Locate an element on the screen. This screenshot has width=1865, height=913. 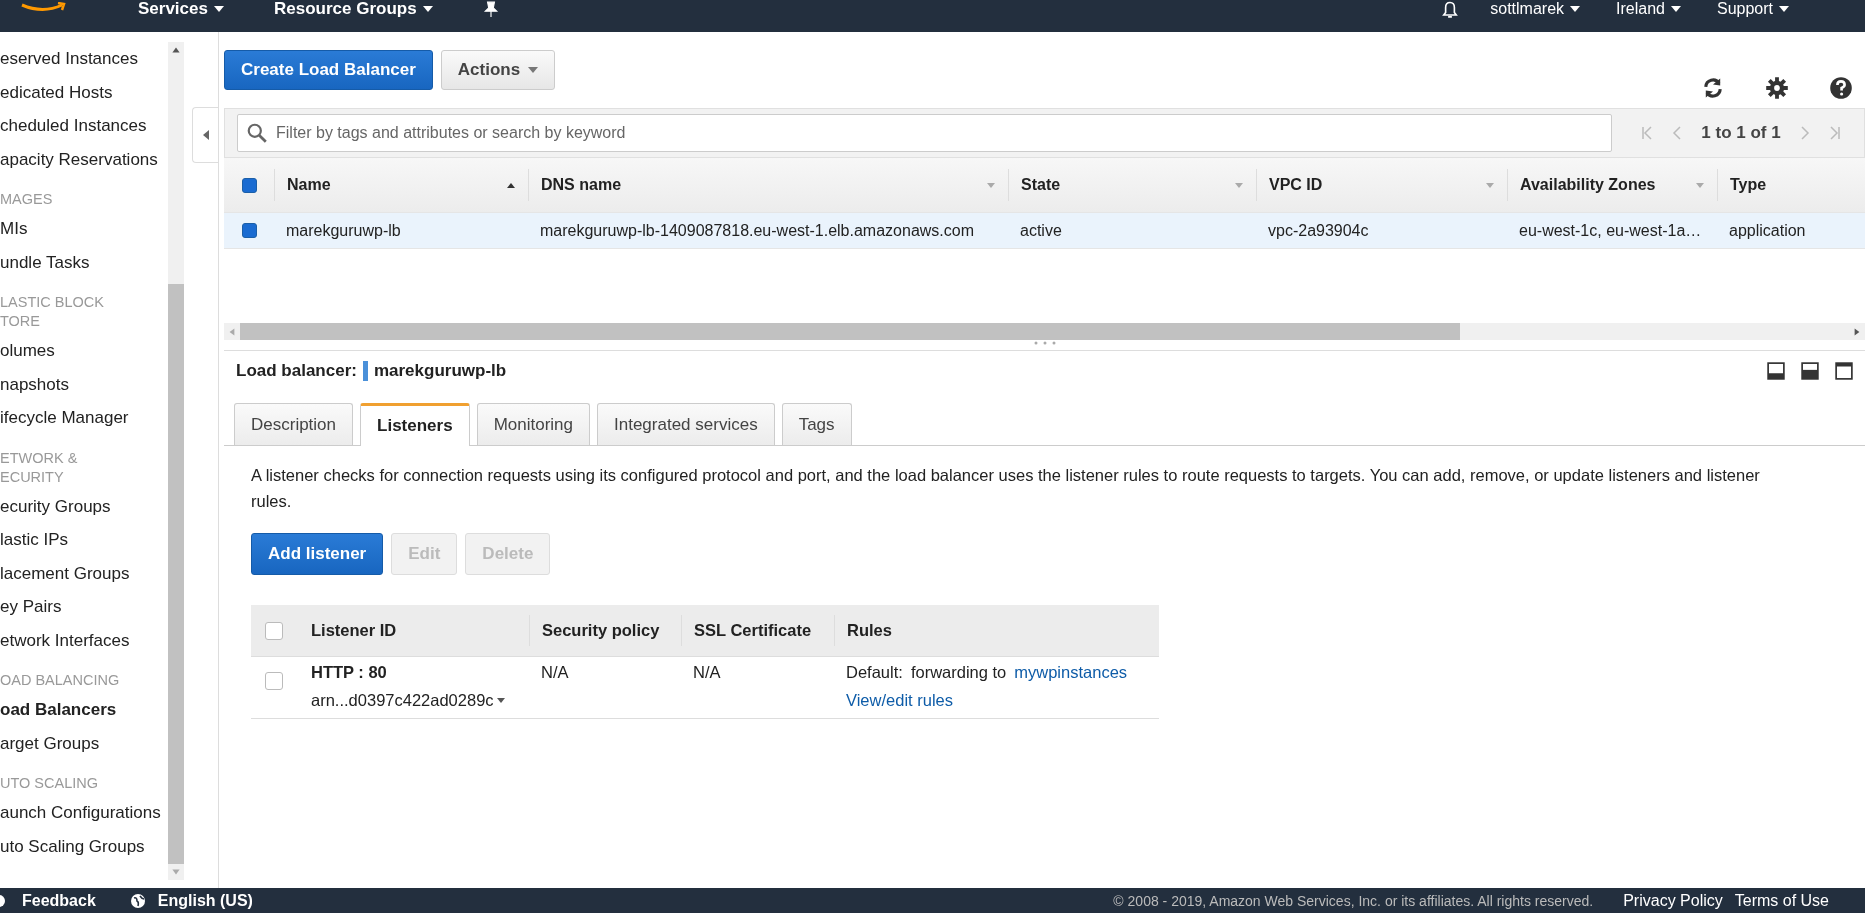
rule-text: forwarding to is located at coordinates (958, 672).